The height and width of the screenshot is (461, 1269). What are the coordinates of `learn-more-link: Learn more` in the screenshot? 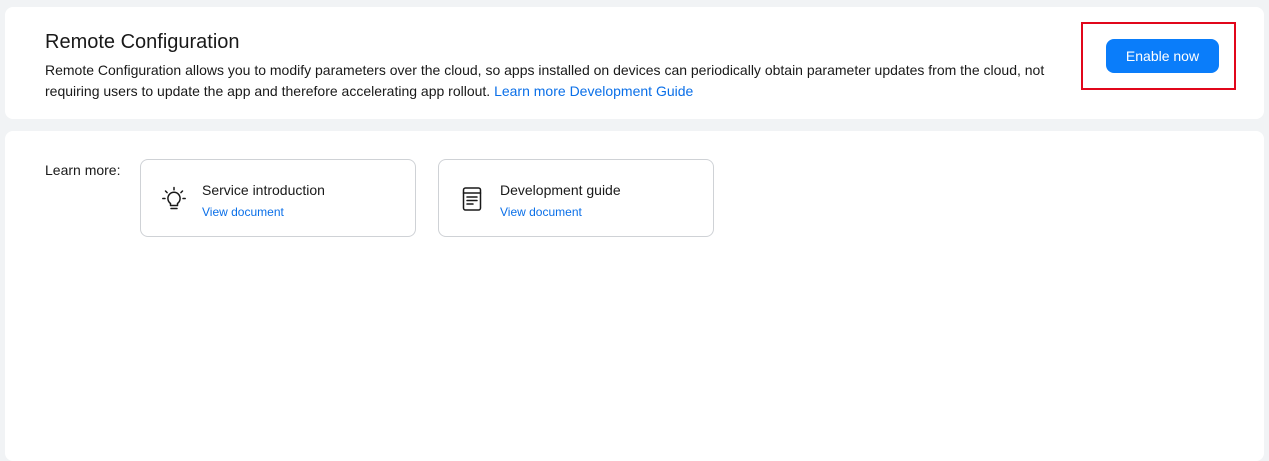 It's located at (530, 91).